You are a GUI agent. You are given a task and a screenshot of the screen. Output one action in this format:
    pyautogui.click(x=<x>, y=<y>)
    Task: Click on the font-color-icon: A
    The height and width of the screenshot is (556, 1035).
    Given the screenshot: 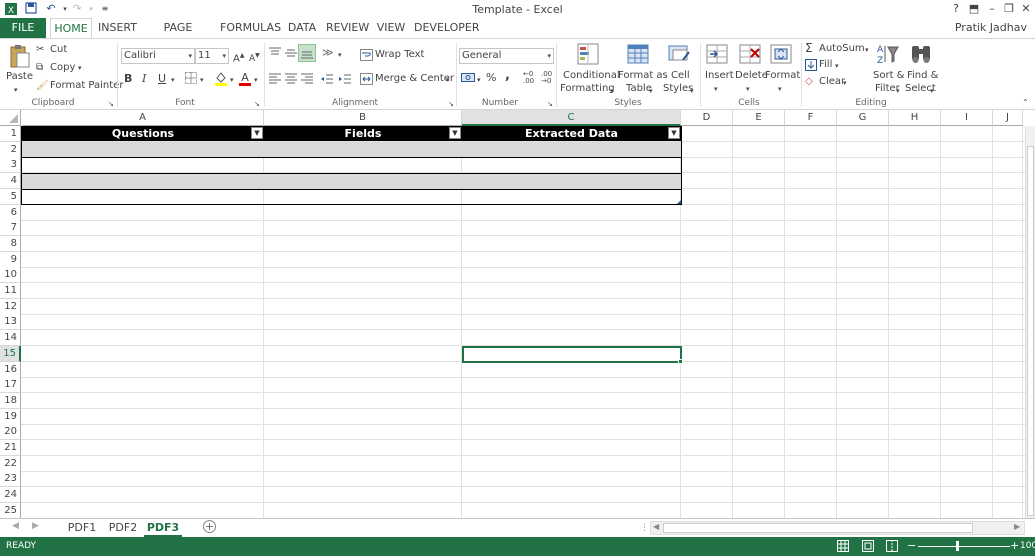 What is the action you would take?
    pyautogui.click(x=245, y=80)
    